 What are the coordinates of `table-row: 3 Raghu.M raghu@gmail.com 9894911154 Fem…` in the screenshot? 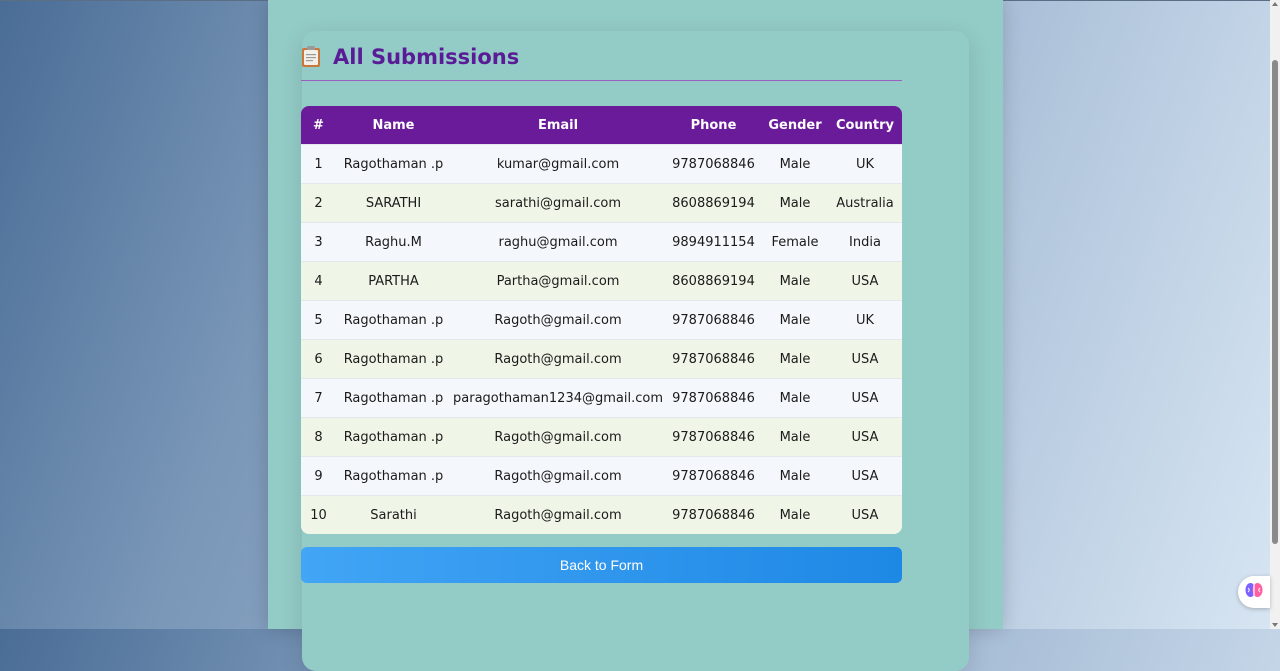 It's located at (601, 241).